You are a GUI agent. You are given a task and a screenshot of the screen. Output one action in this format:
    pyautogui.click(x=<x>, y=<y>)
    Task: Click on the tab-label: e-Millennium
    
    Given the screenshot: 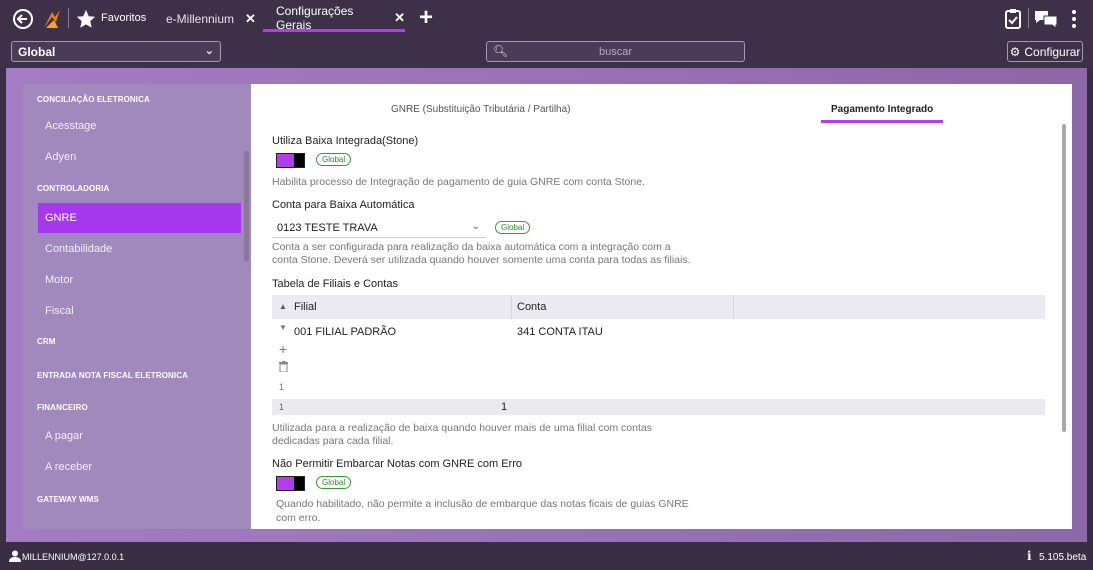 What is the action you would take?
    pyautogui.click(x=200, y=19)
    